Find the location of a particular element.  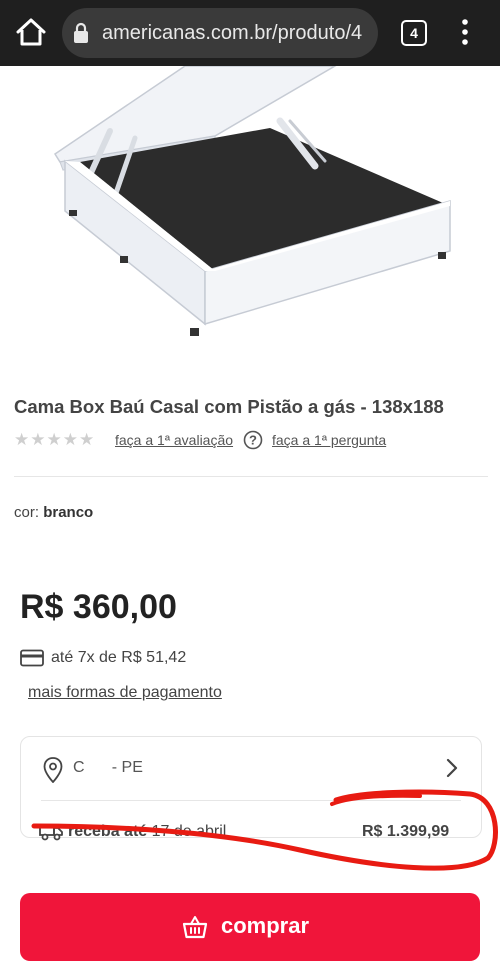

installments-text: até 7x de R$ 51,42 is located at coordinates (119, 657).